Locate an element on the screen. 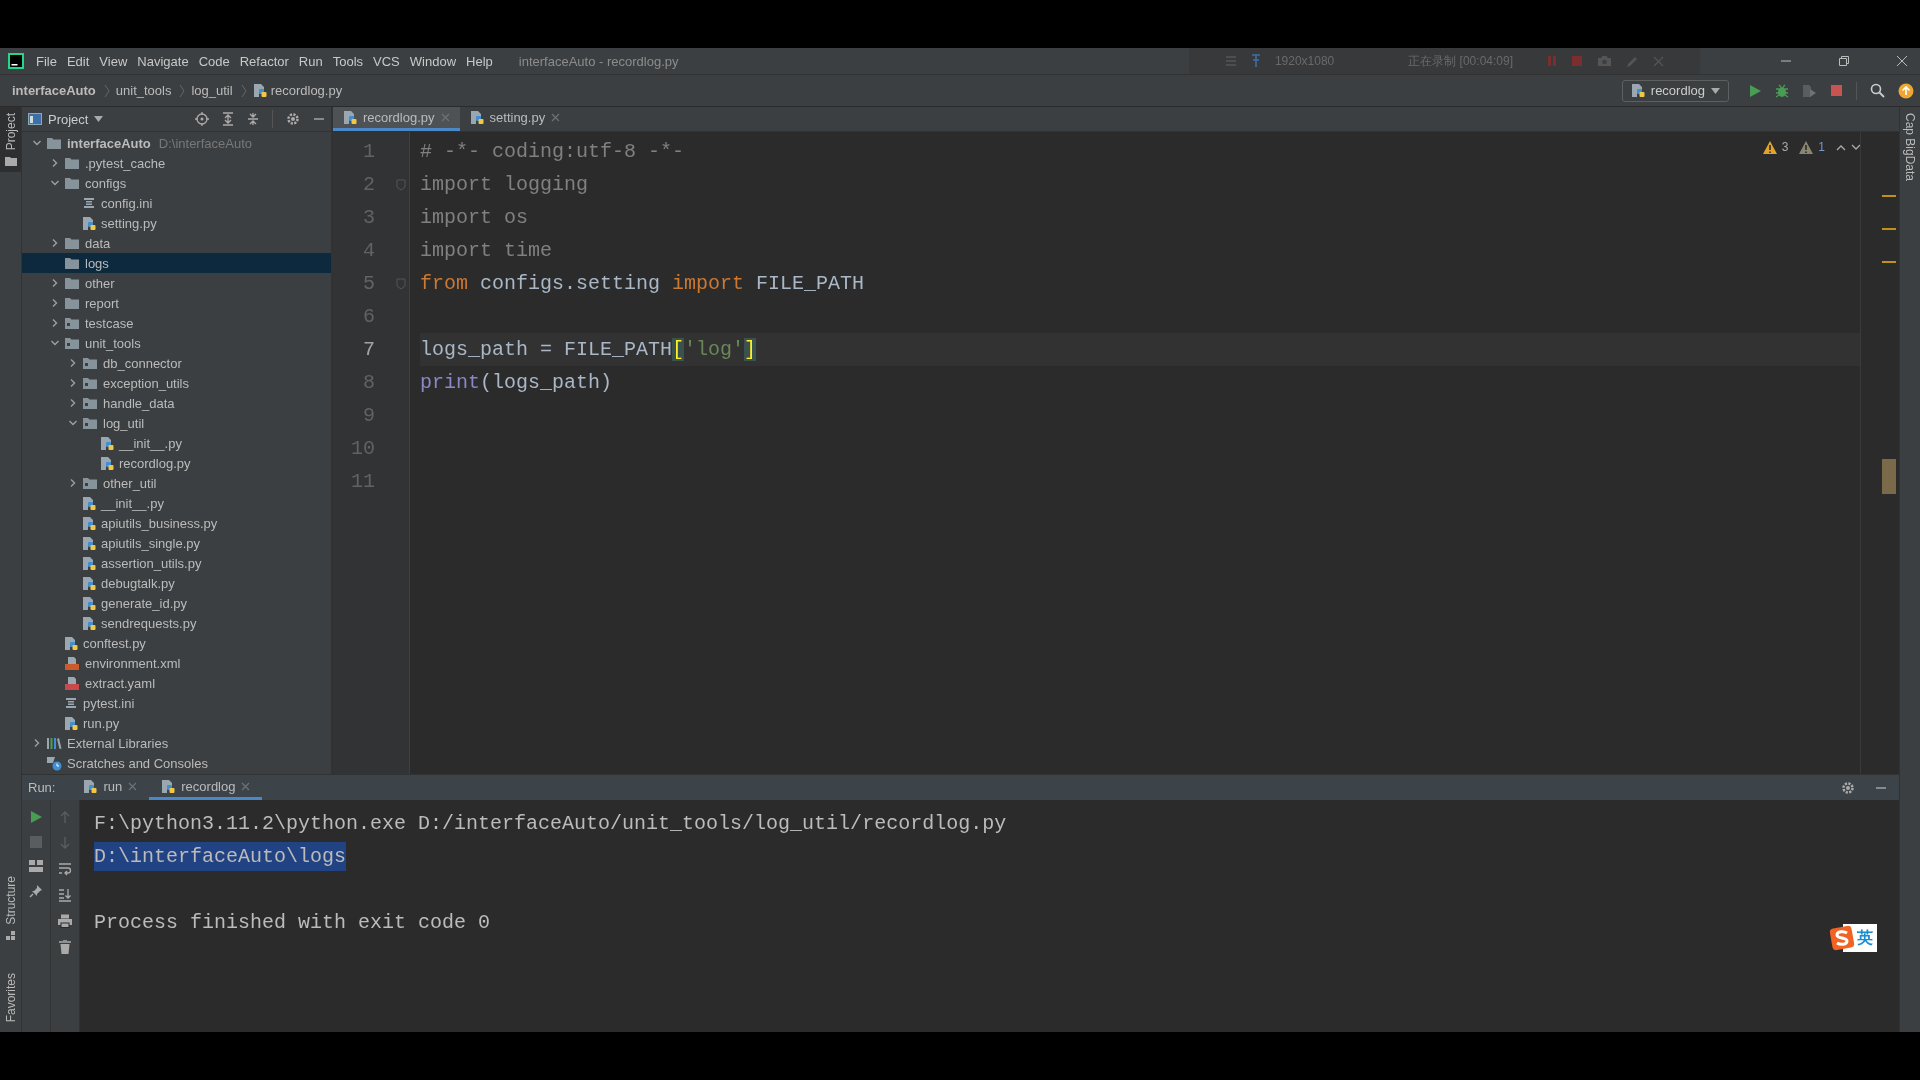 This screenshot has width=1920, height=1080. tree-item: External Libraries is located at coordinates (176, 743).